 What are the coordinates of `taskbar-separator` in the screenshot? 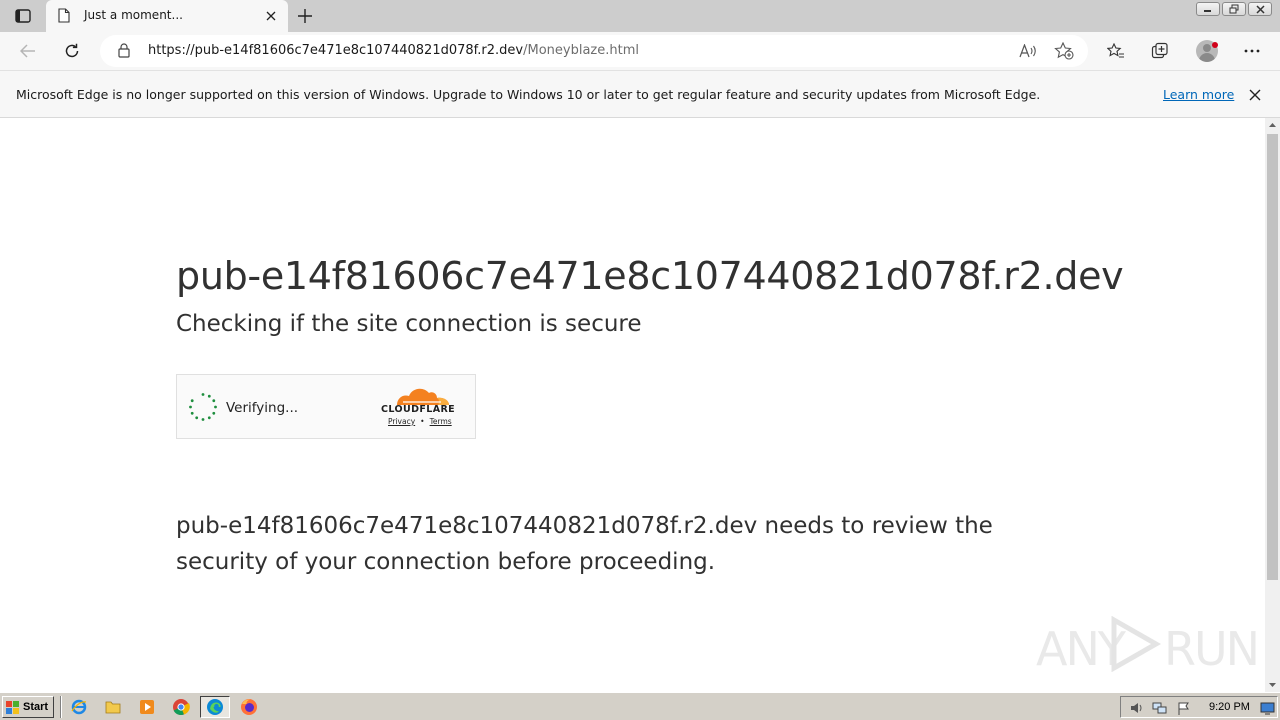 It's located at (61, 707).